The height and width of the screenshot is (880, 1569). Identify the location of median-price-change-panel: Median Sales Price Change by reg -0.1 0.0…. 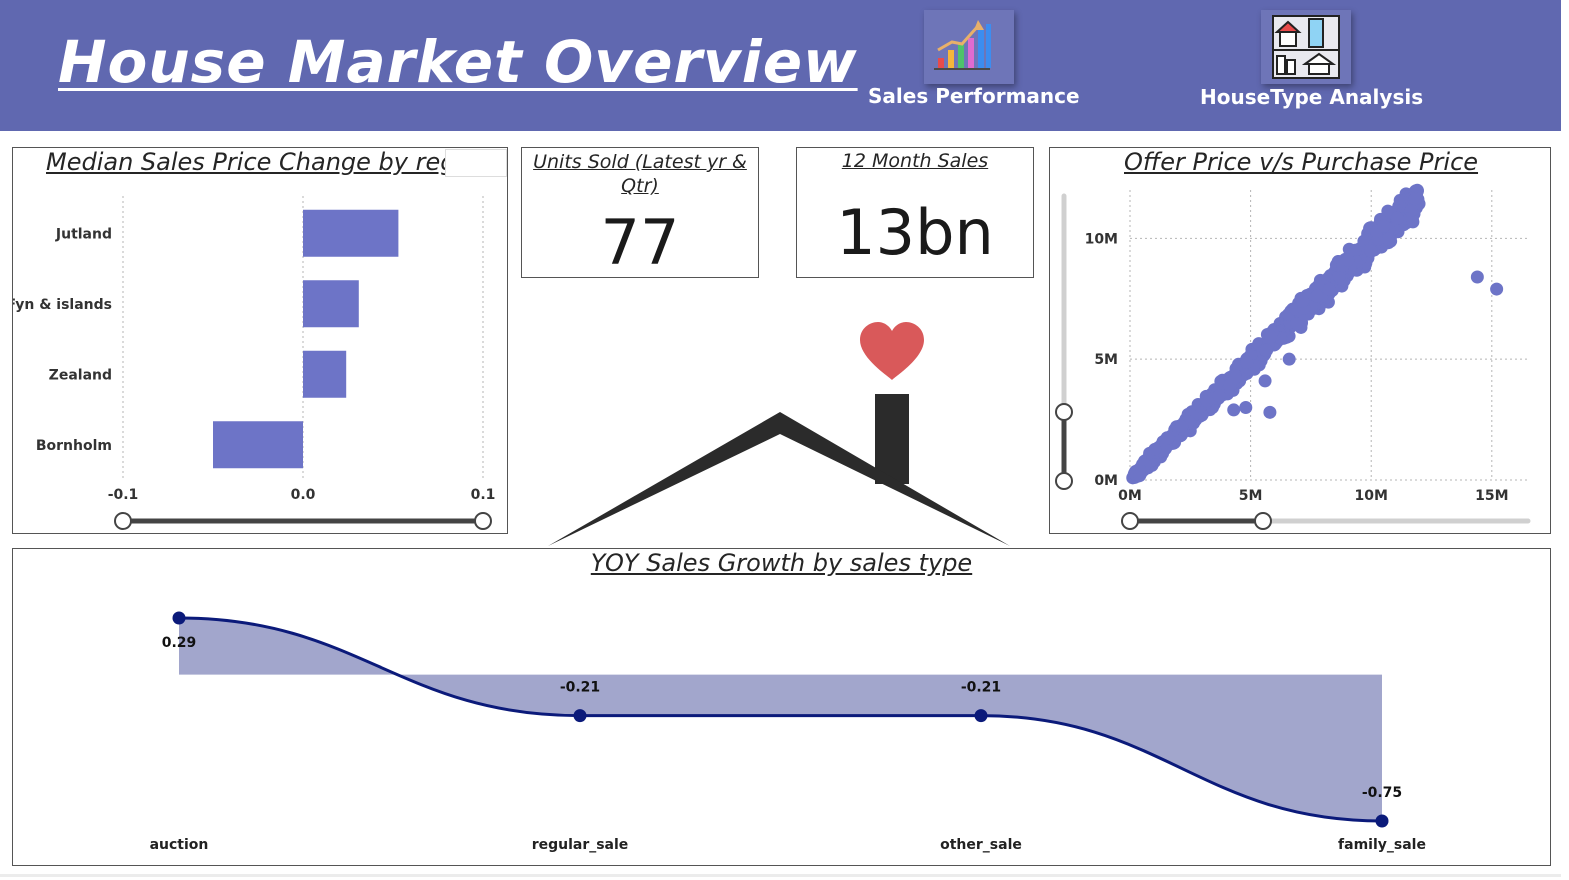
(260, 340).